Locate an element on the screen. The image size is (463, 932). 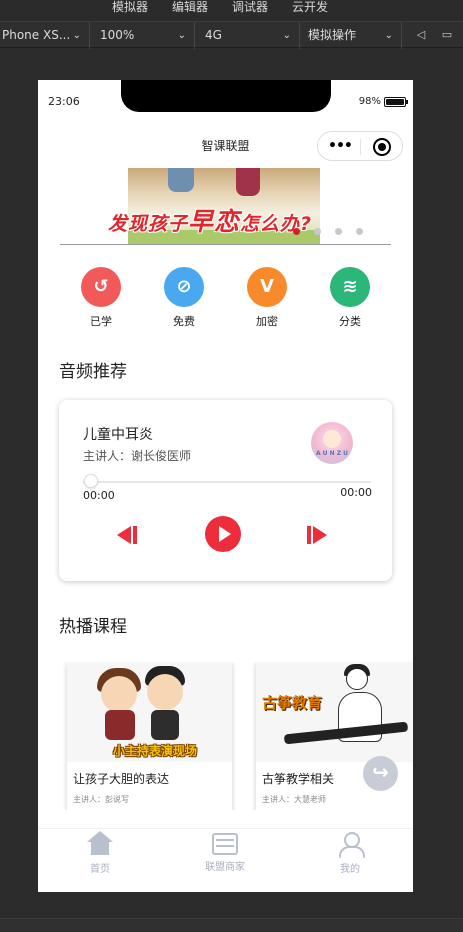
tab-bar: 首页 联盟商家 我的 is located at coordinates (225, 860).